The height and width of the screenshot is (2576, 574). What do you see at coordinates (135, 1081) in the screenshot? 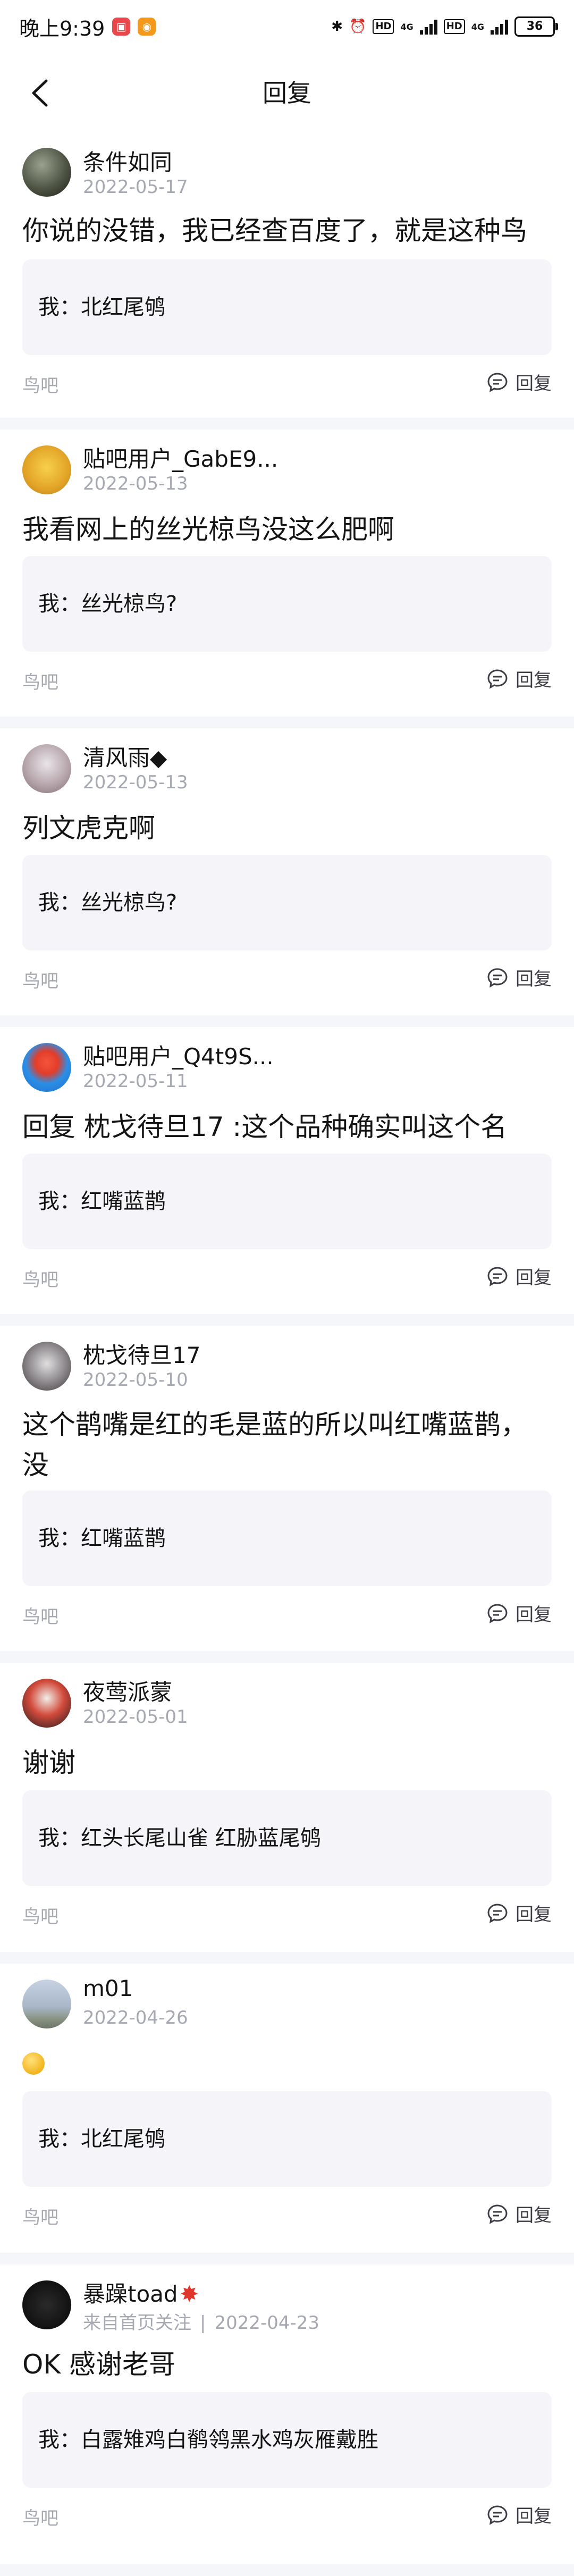
I see `reply-date: 2022-05-11` at bounding box center [135, 1081].